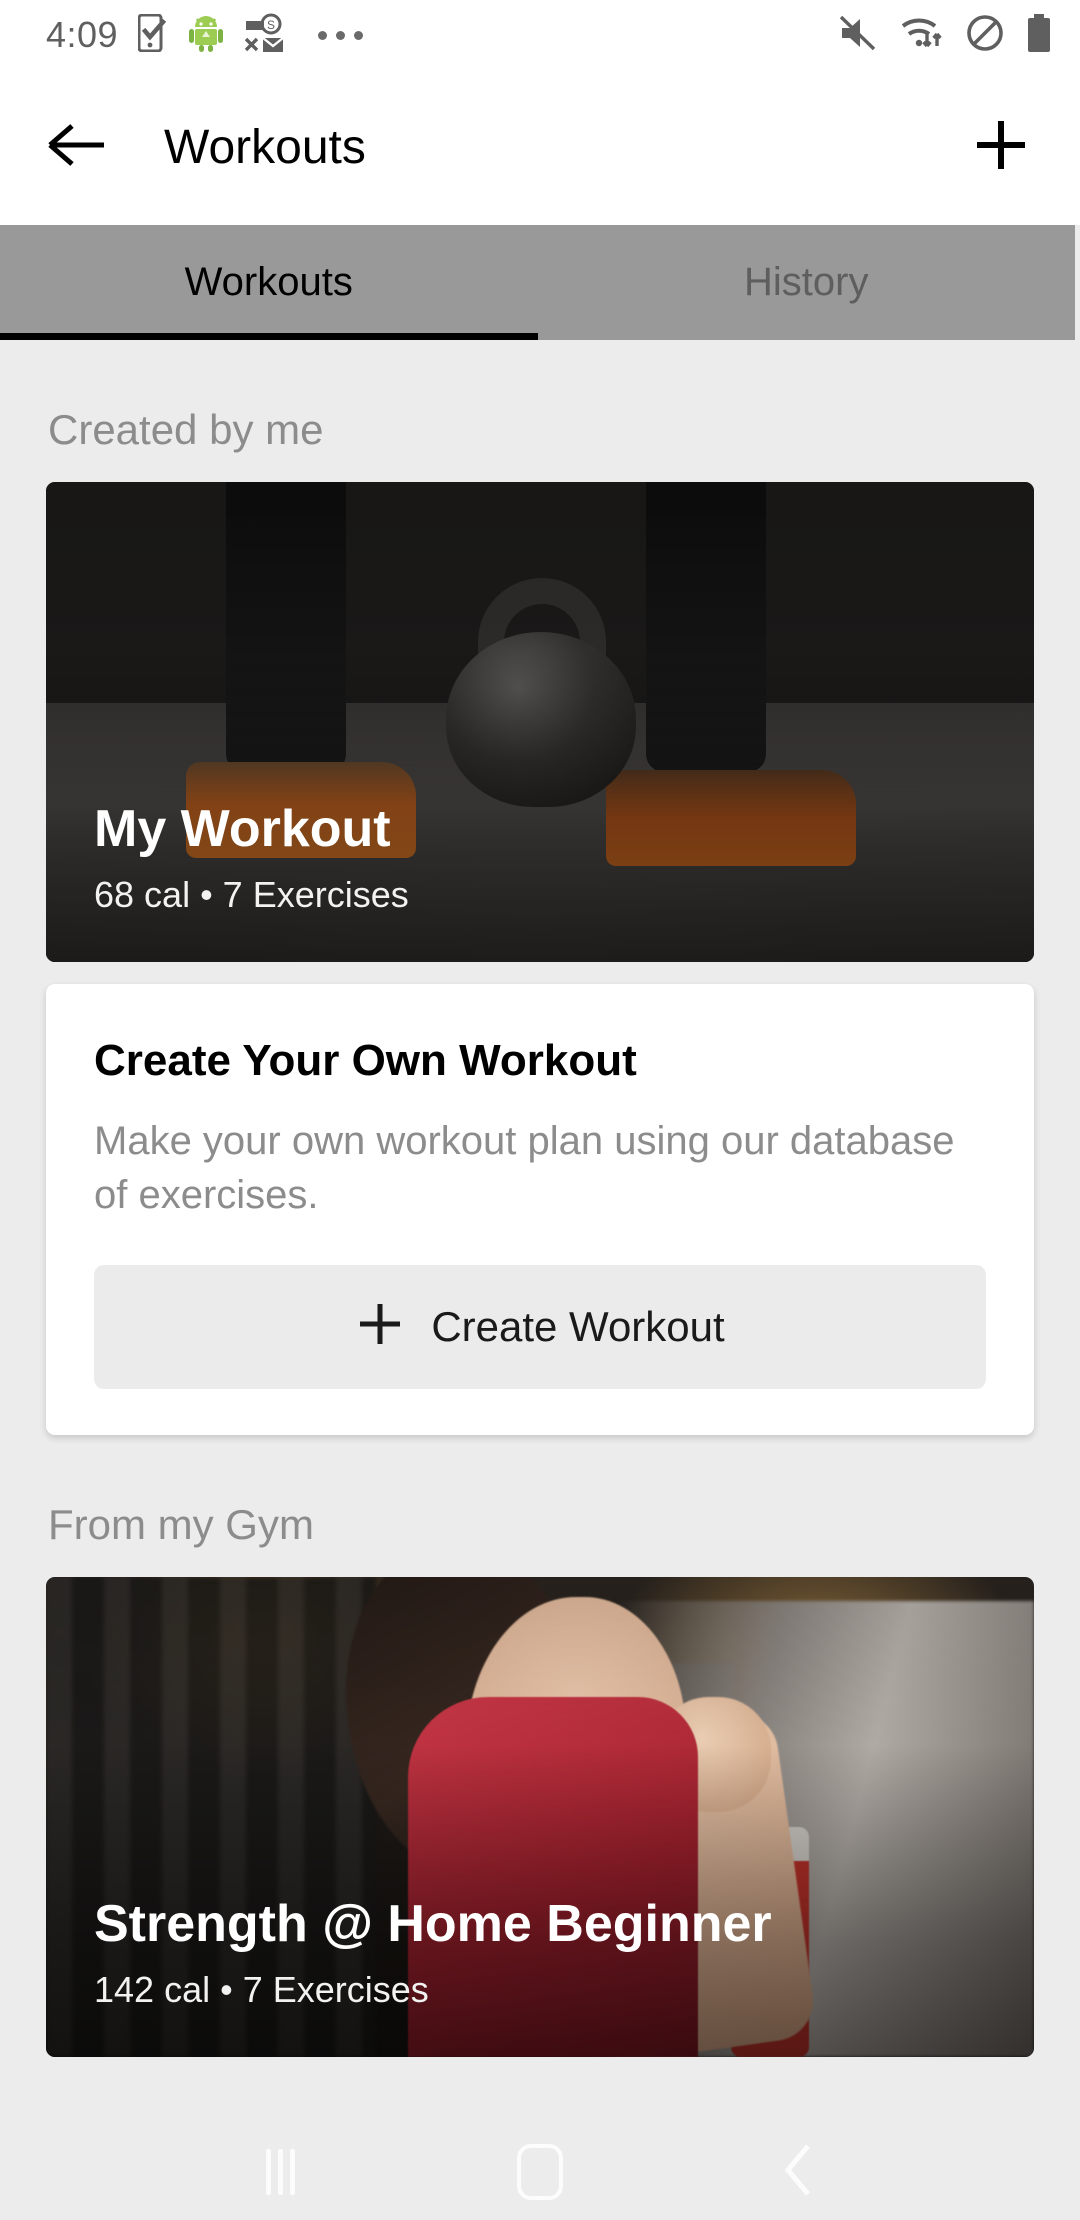  Describe the element at coordinates (152, 35) in the screenshot. I see `phone-check-icon` at that location.